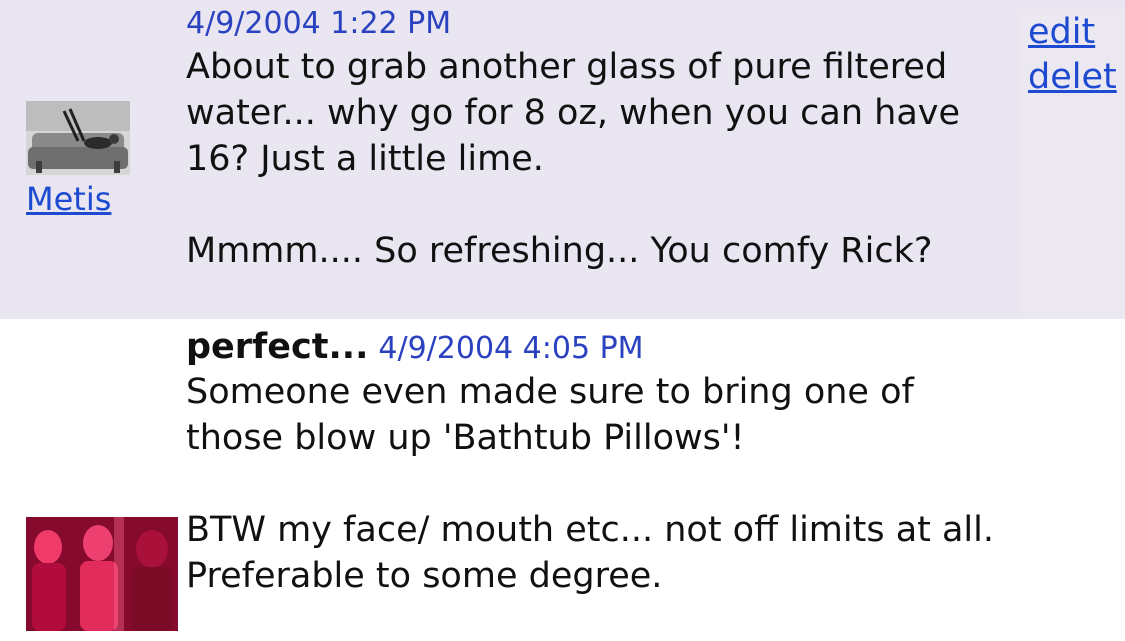  Describe the element at coordinates (78, 138) in the screenshot. I see `avatar-metis` at that location.